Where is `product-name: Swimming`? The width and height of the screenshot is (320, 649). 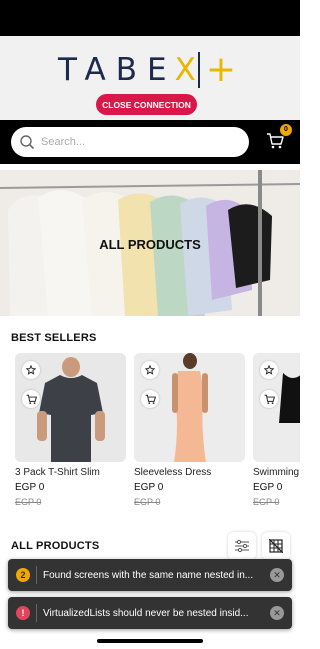 product-name: Swimming is located at coordinates (276, 472).